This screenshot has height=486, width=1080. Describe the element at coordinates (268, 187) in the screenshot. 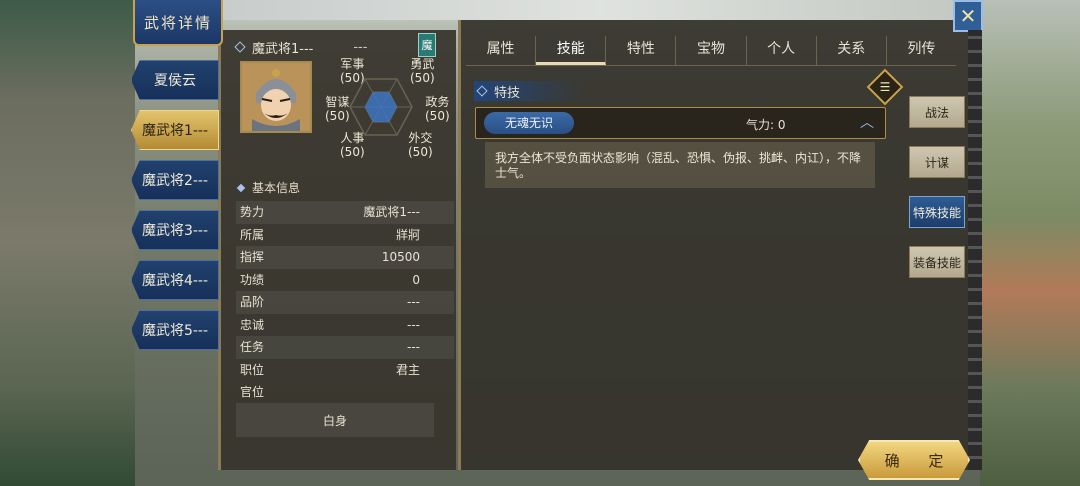

I see `basic-info-heading: 基本信息` at that location.